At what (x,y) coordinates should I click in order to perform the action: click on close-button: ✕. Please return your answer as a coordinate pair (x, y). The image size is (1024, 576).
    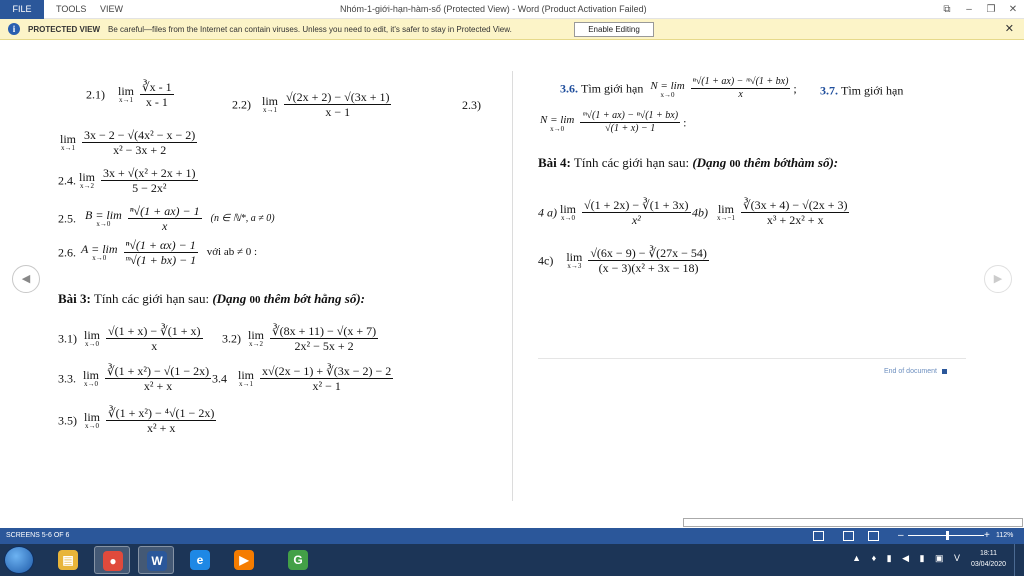
    Looking at the image, I should click on (1013, 9).